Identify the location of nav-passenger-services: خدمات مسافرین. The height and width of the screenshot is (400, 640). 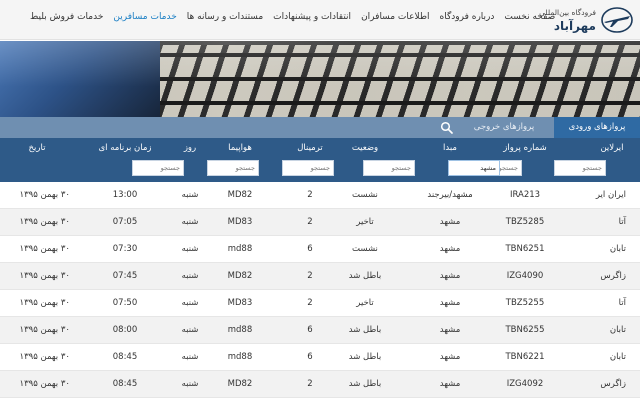
(144, 17).